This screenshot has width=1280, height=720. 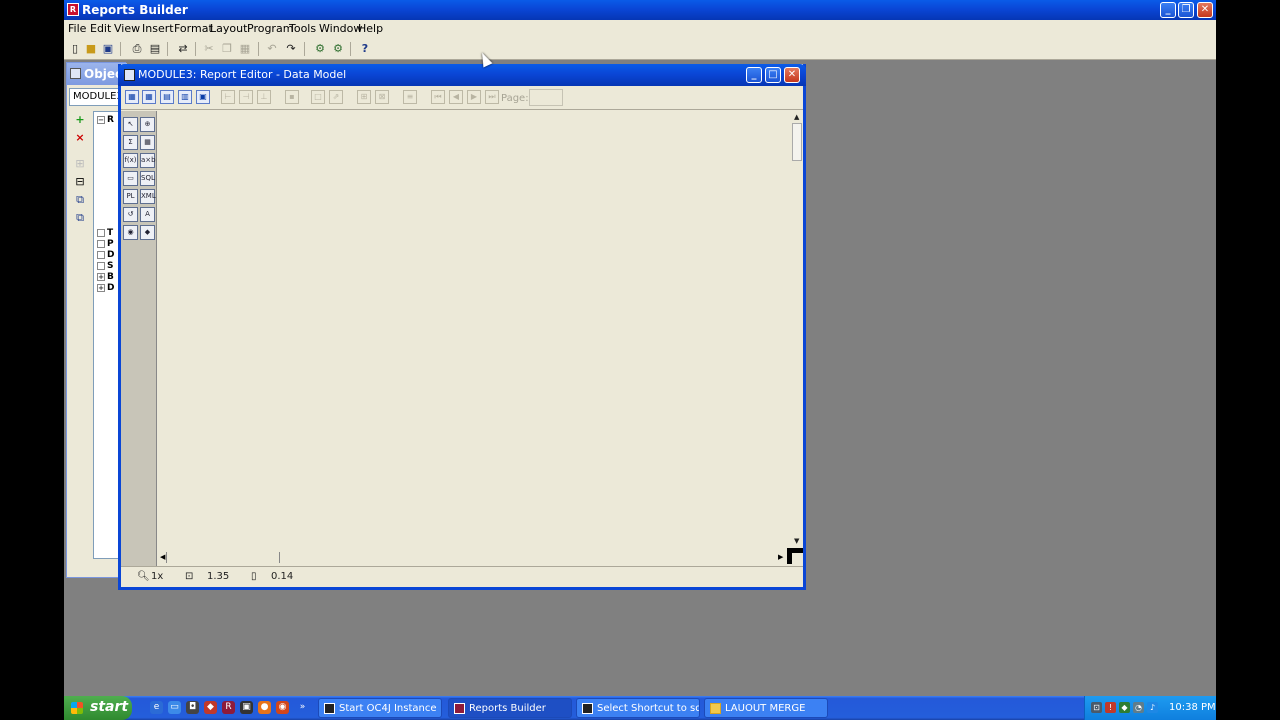 What do you see at coordinates (210, 707) in the screenshot?
I see `app-quicklaunch-icon: ◆` at bounding box center [210, 707].